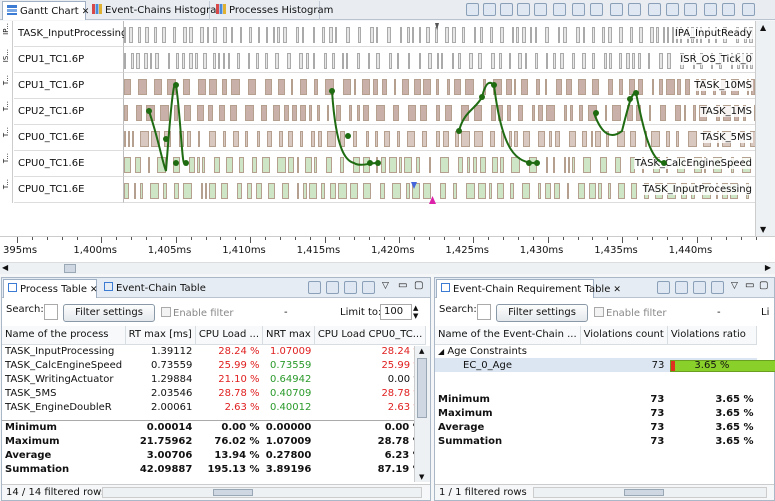 The height and width of the screenshot is (501, 775). I want to click on table-row: EC_0_Age 73 3.65 %, so click(605, 365).